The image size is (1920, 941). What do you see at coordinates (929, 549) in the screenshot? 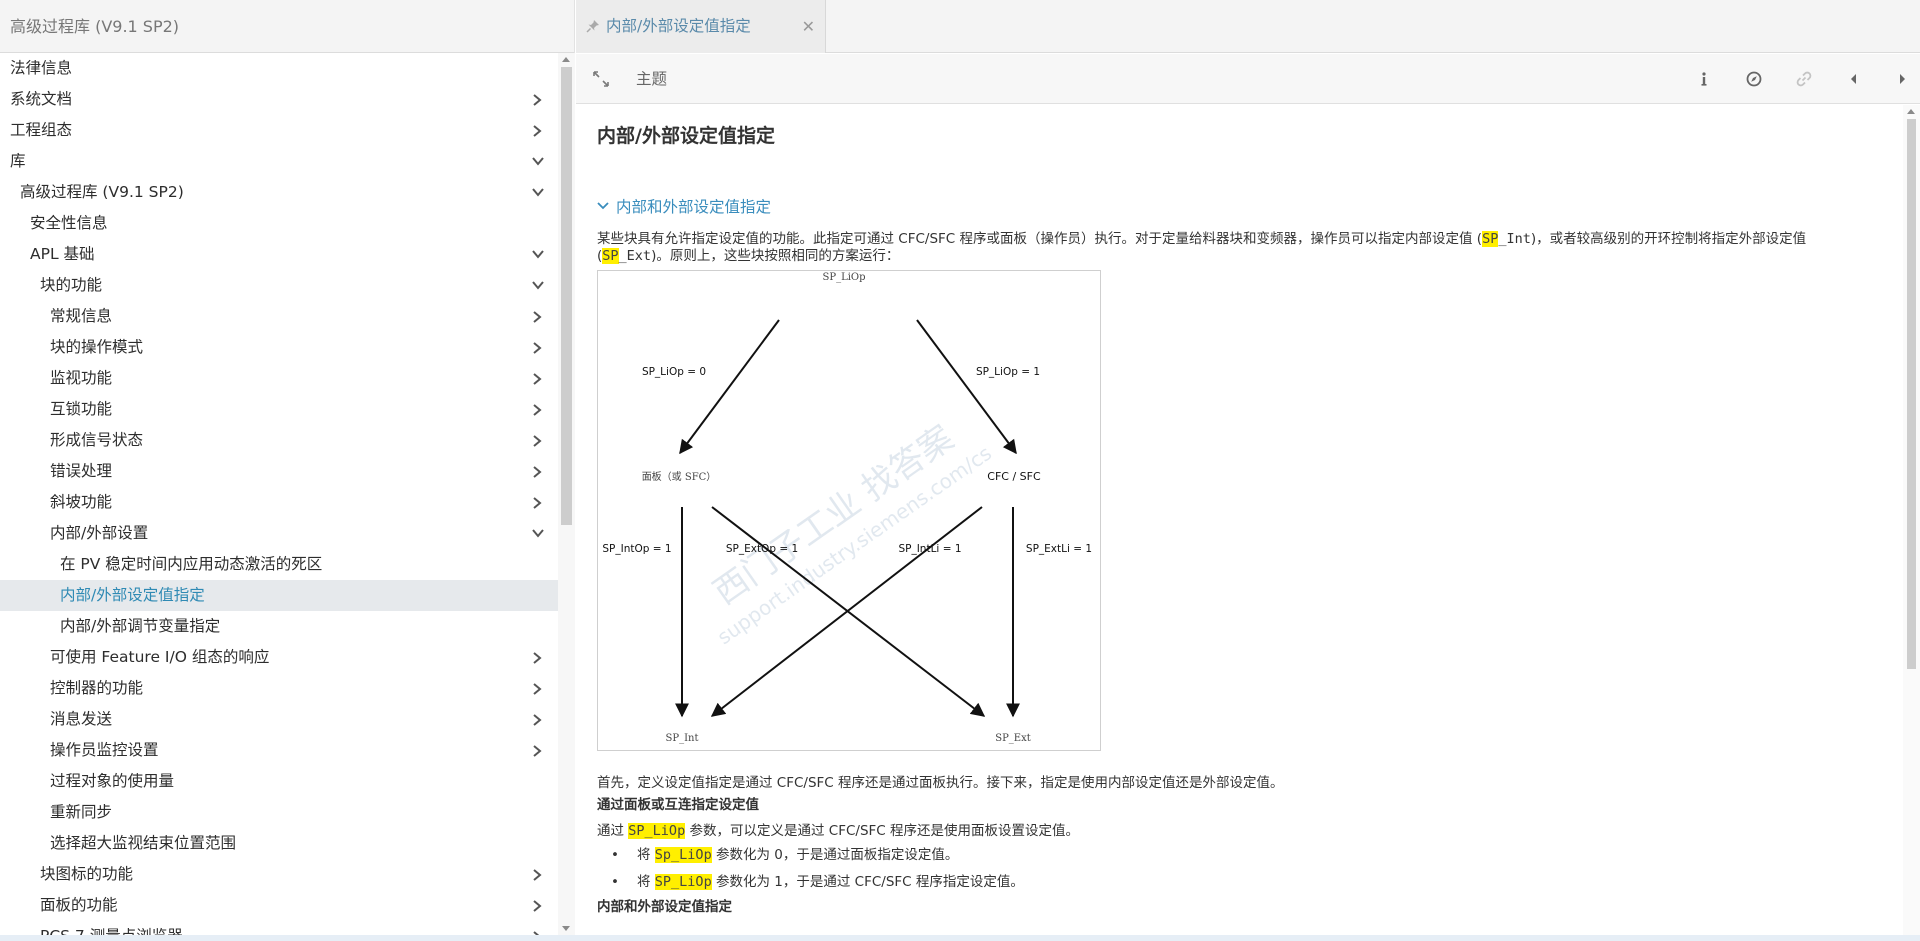
I see `label-intli: SP_IntLi = 1` at bounding box center [929, 549].